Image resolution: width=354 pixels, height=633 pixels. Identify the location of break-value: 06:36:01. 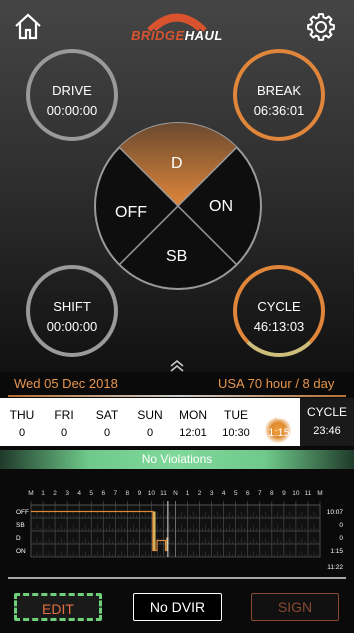
(279, 110).